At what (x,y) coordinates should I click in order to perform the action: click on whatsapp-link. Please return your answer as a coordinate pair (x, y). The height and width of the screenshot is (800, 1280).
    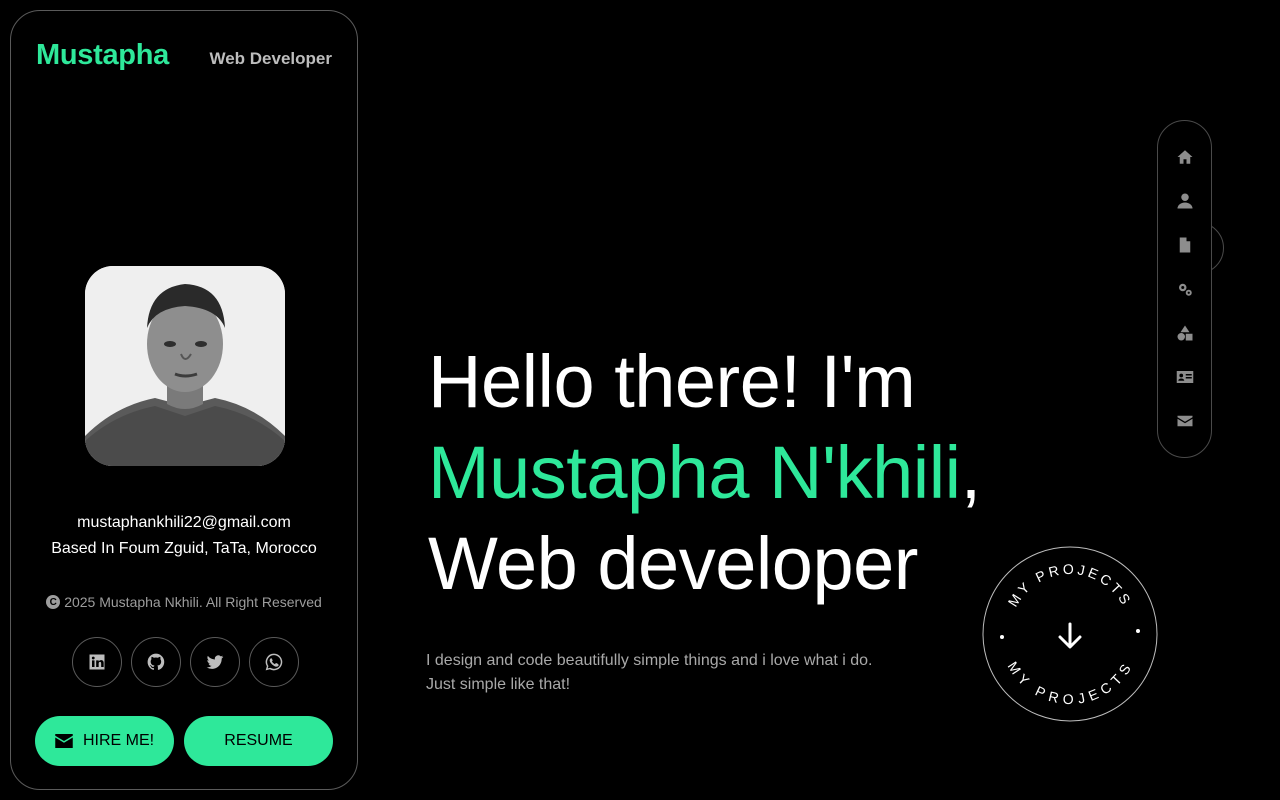
    Looking at the image, I should click on (274, 662).